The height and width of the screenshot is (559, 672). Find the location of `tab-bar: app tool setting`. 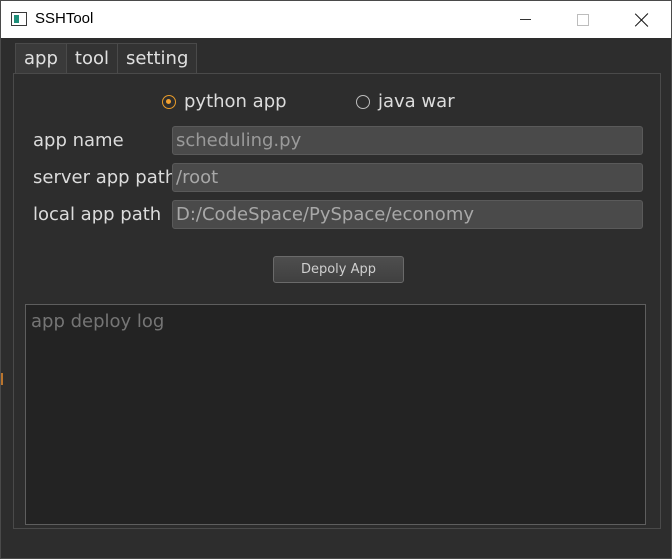

tab-bar: app tool setting is located at coordinates (106, 58).